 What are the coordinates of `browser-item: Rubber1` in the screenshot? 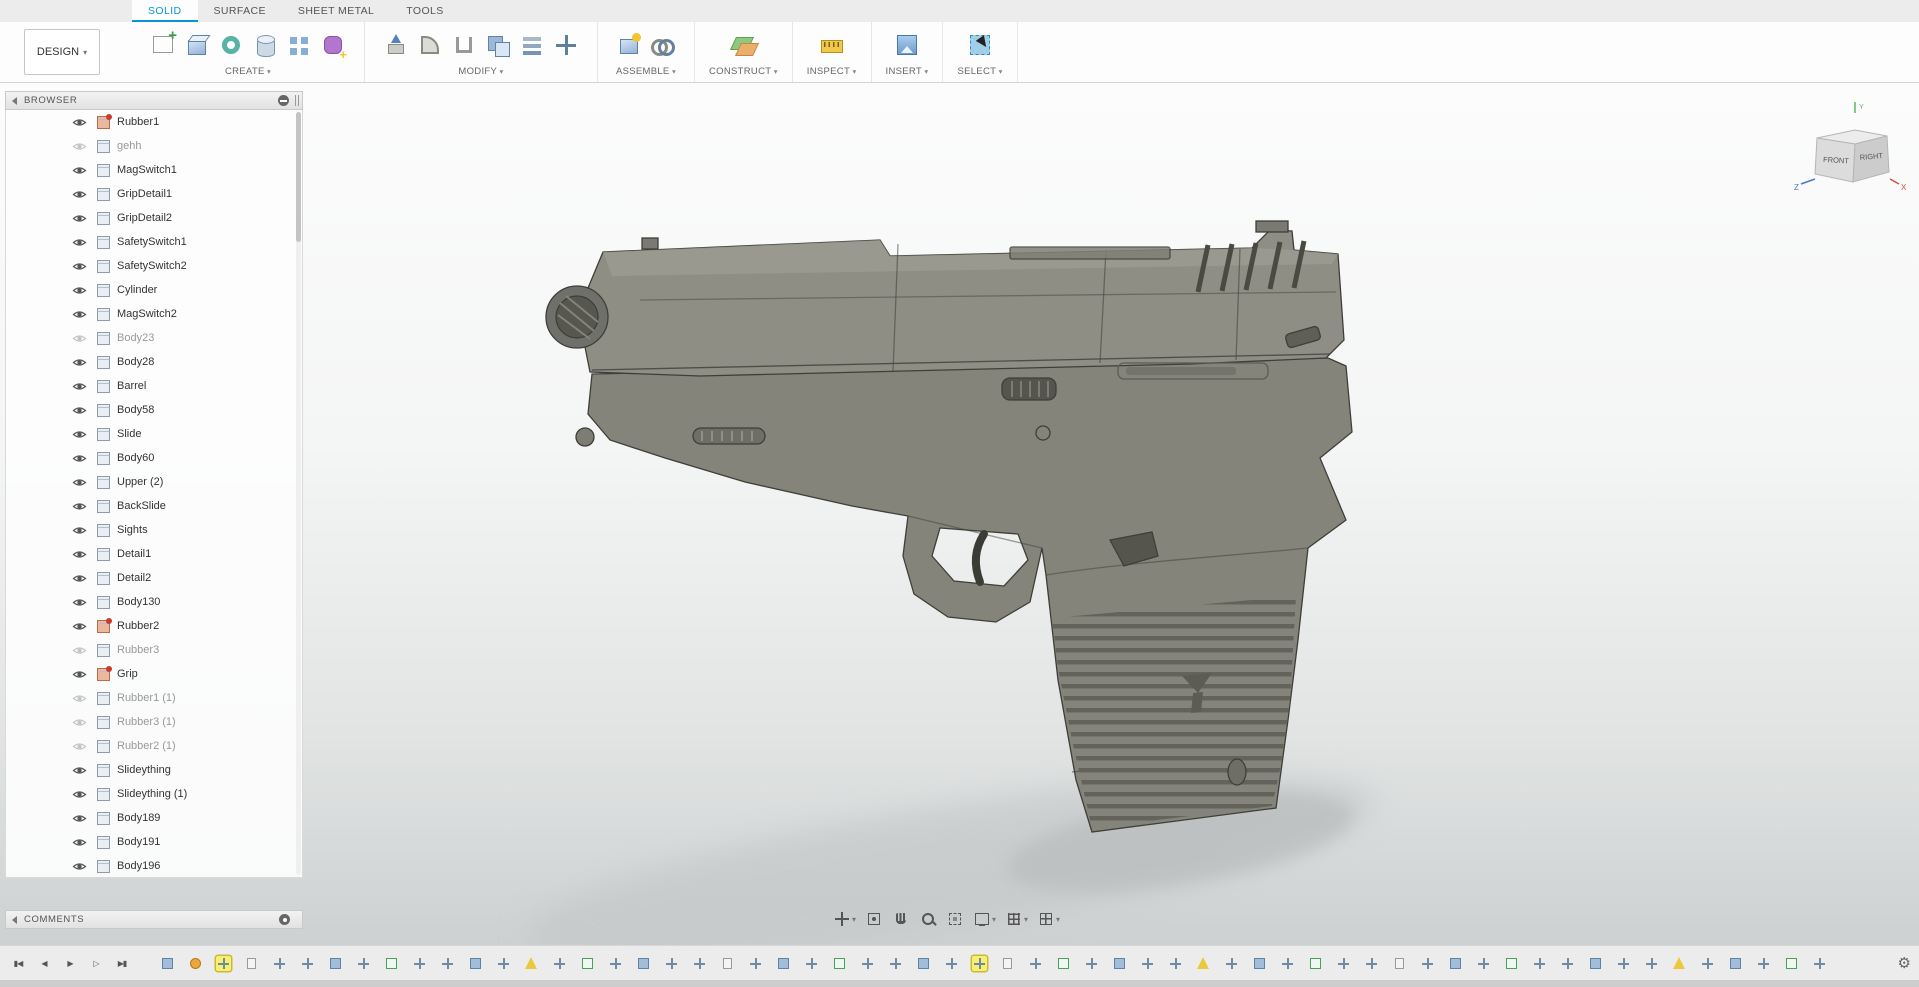 It's located at (154, 122).